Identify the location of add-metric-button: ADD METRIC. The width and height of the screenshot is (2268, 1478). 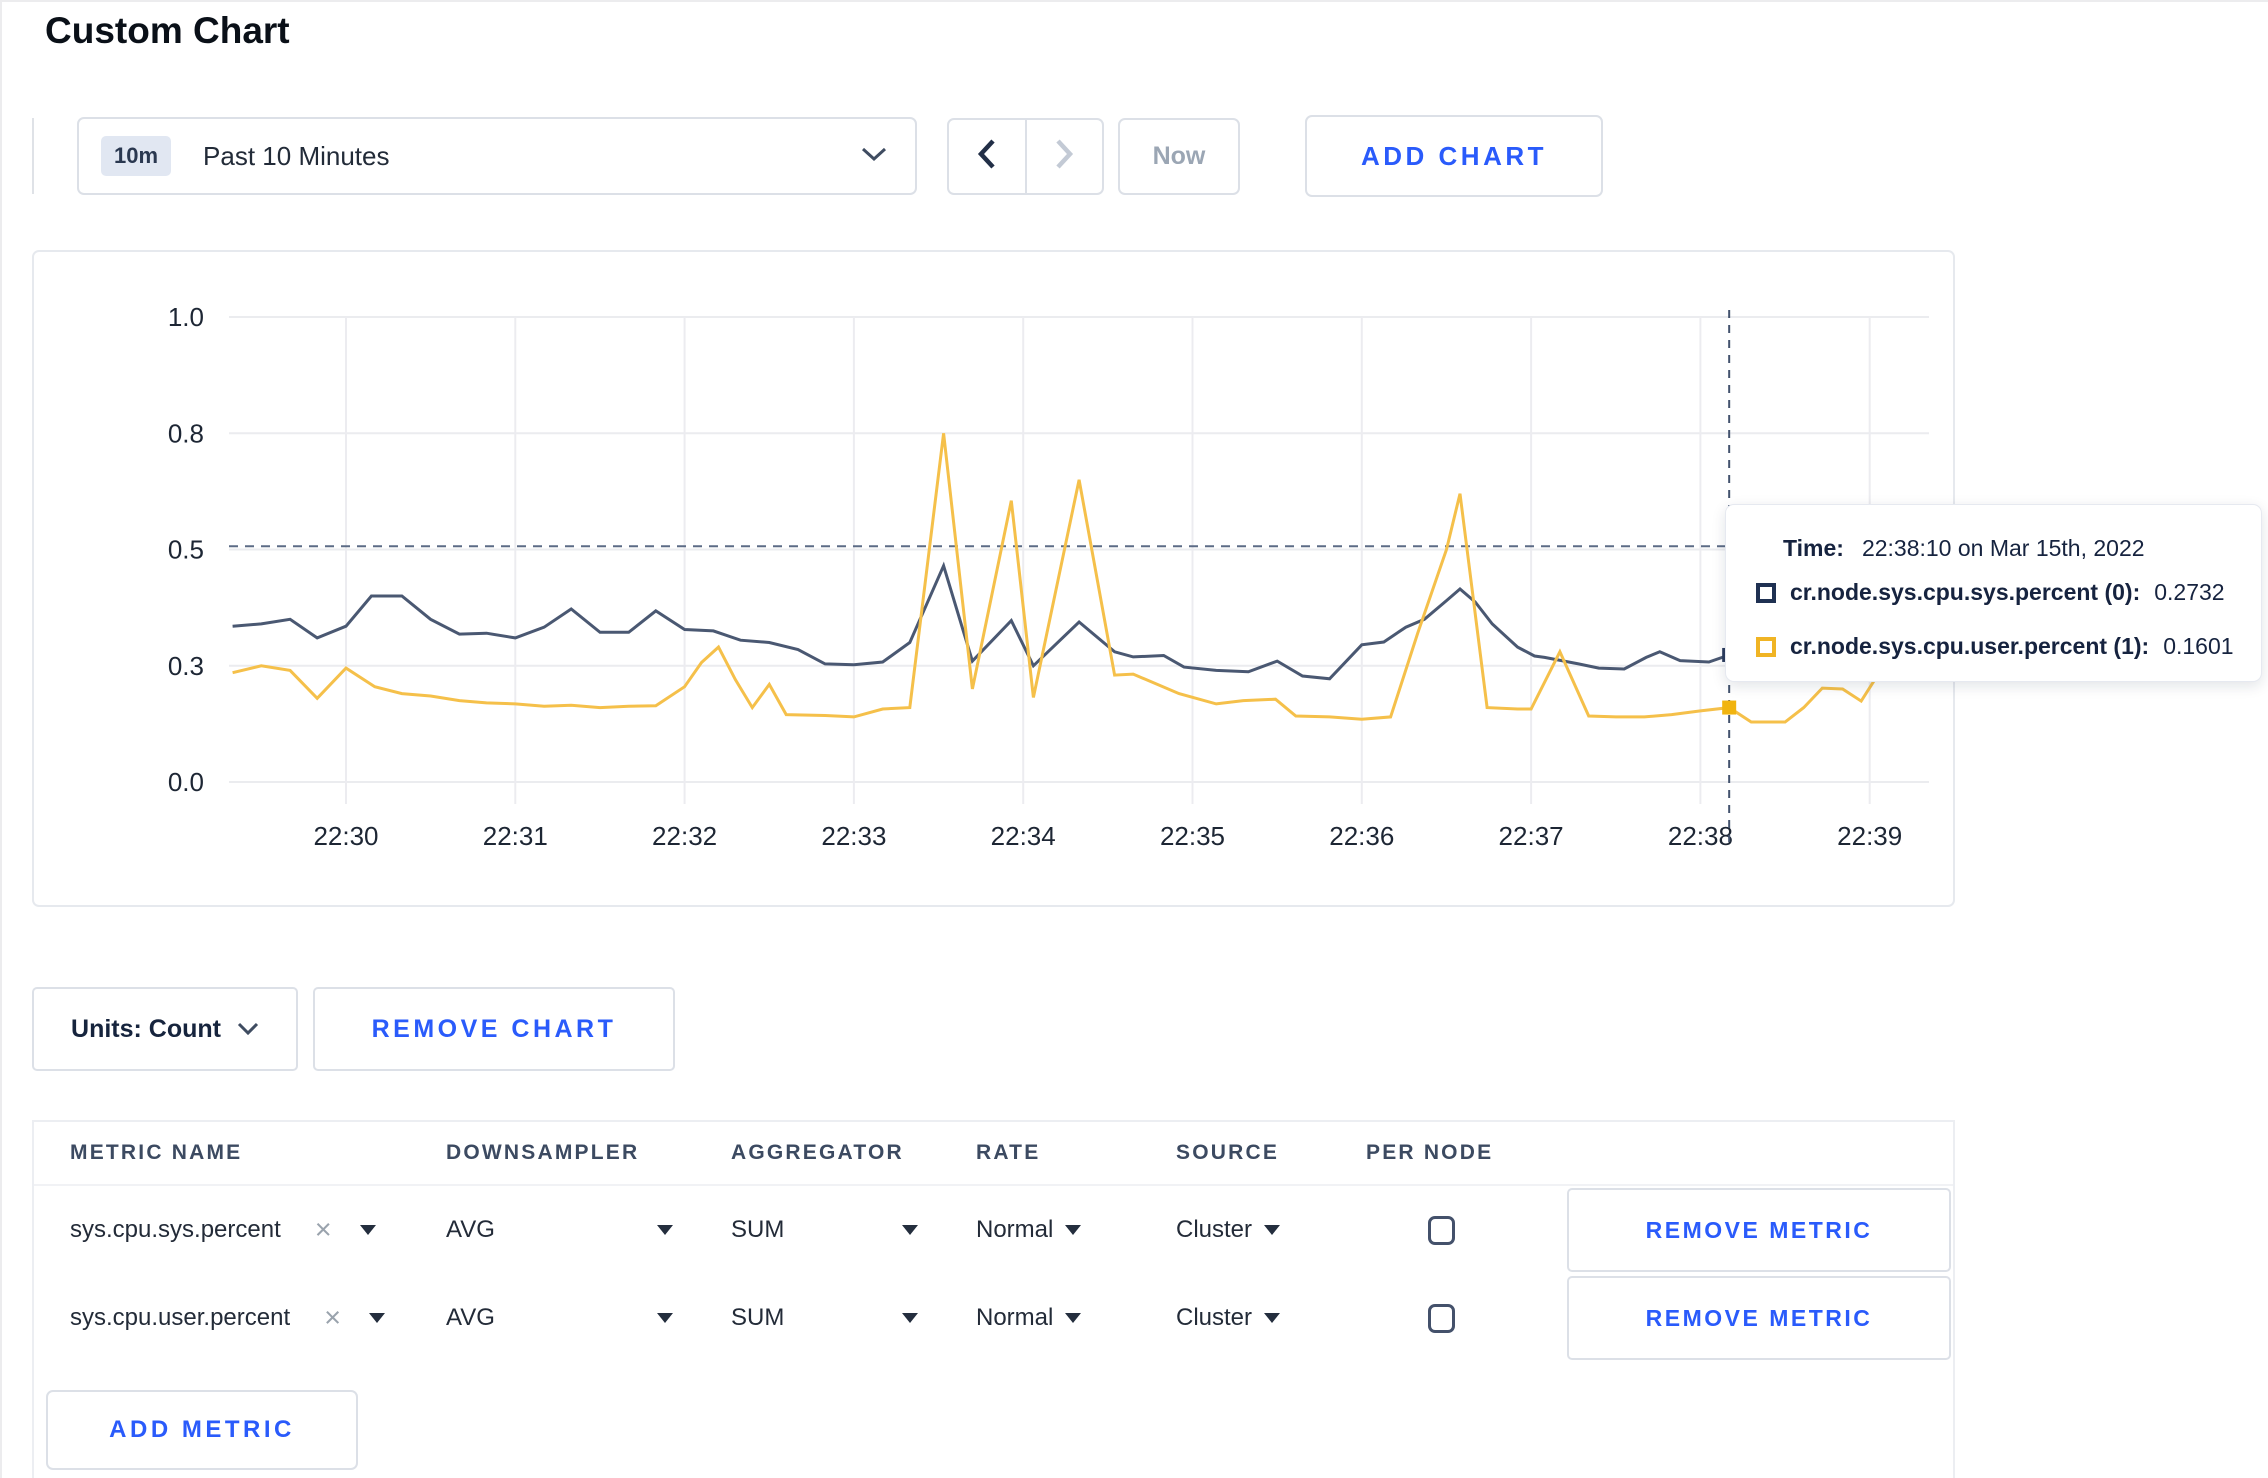
(202, 1430).